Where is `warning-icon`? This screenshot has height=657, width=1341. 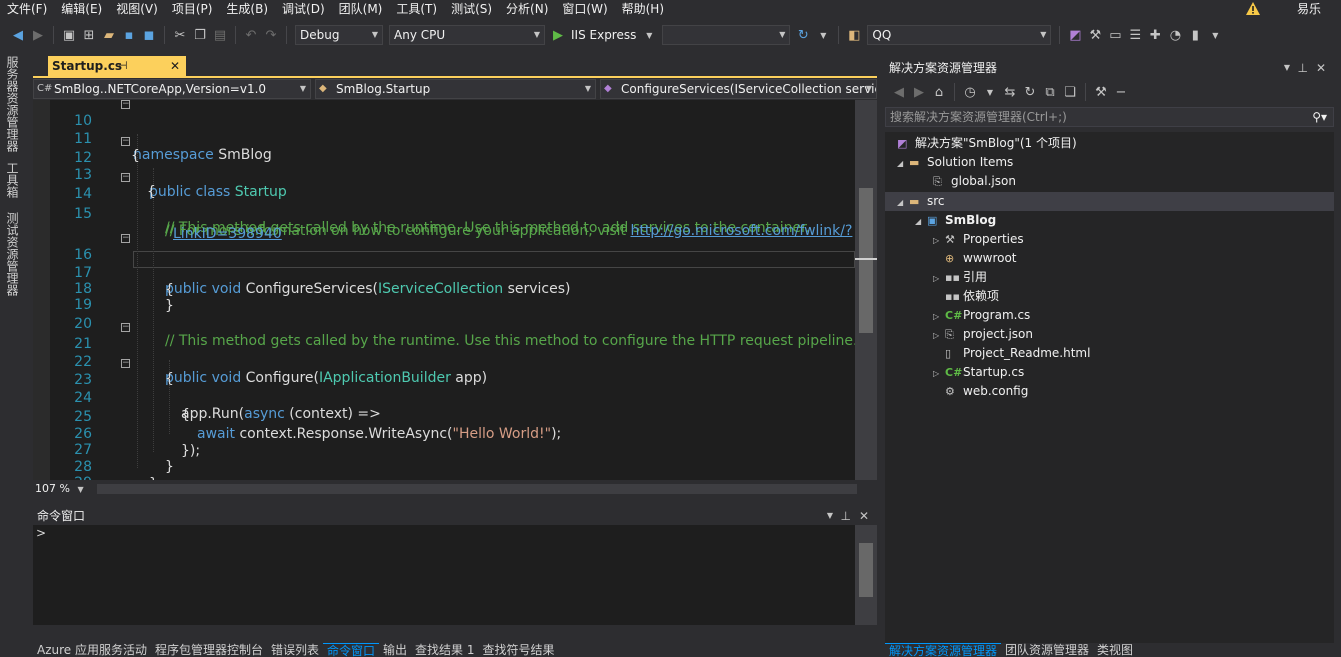
warning-icon is located at coordinates (1253, 8).